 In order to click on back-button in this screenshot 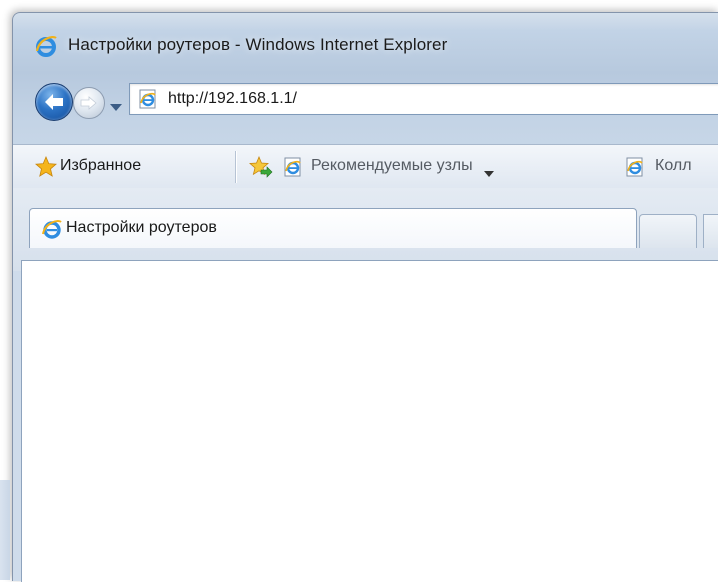, I will do `click(54, 102)`.